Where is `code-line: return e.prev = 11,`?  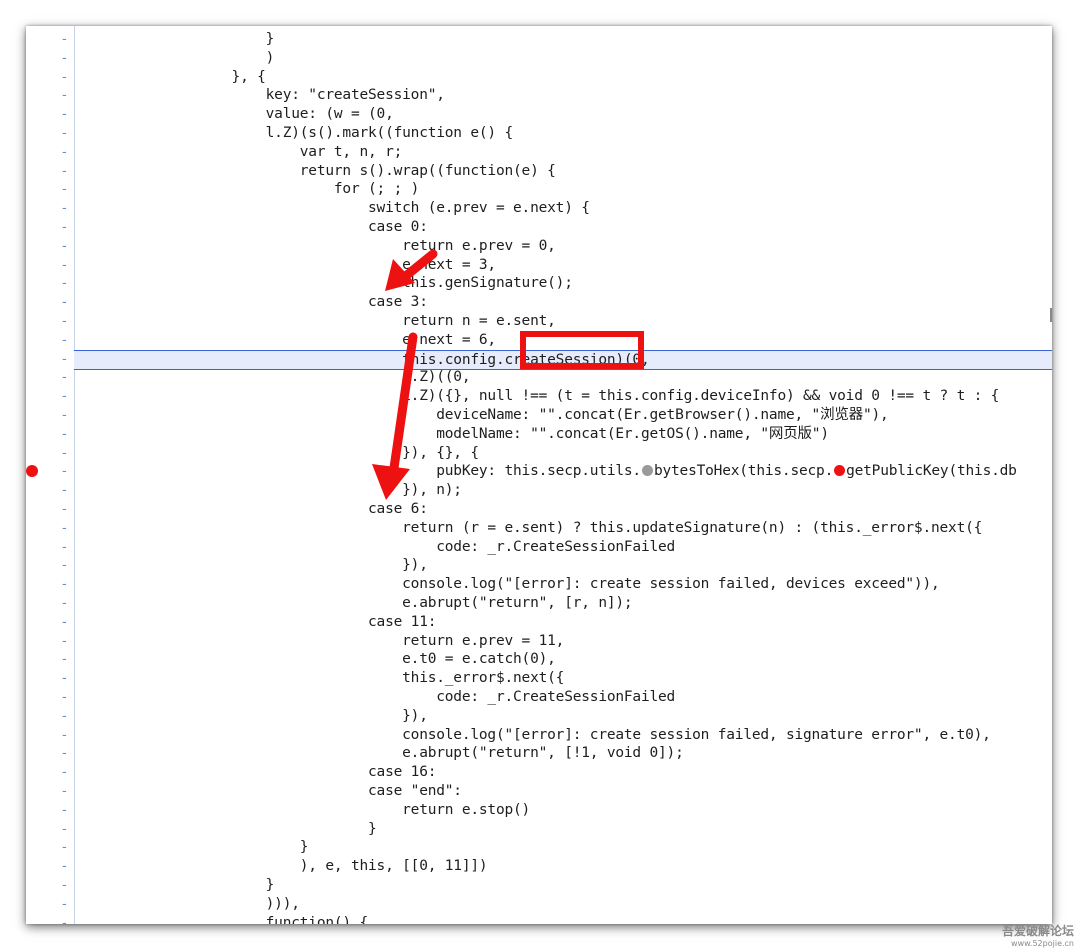
code-line: return e.prev = 11, is located at coordinates (565, 641).